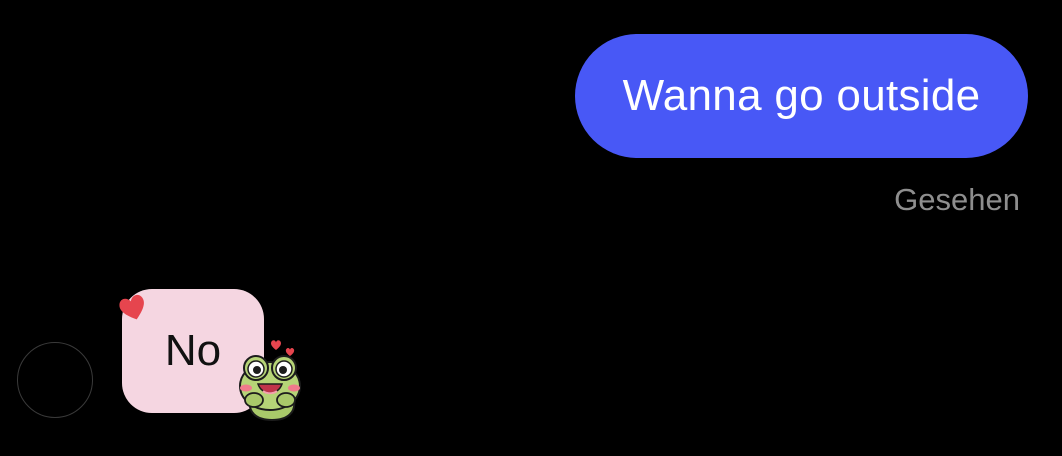 This screenshot has width=1062, height=456. What do you see at coordinates (271, 378) in the screenshot?
I see `frog-sticker-icon` at bounding box center [271, 378].